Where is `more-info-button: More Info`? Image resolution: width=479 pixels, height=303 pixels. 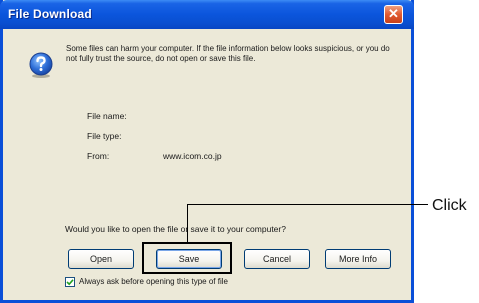 more-info-button: More Info is located at coordinates (358, 259).